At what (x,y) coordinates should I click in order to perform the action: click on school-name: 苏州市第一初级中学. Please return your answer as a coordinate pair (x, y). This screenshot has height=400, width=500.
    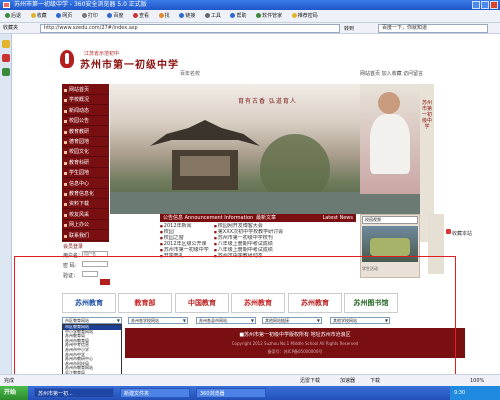
    Looking at the image, I should click on (129, 65).